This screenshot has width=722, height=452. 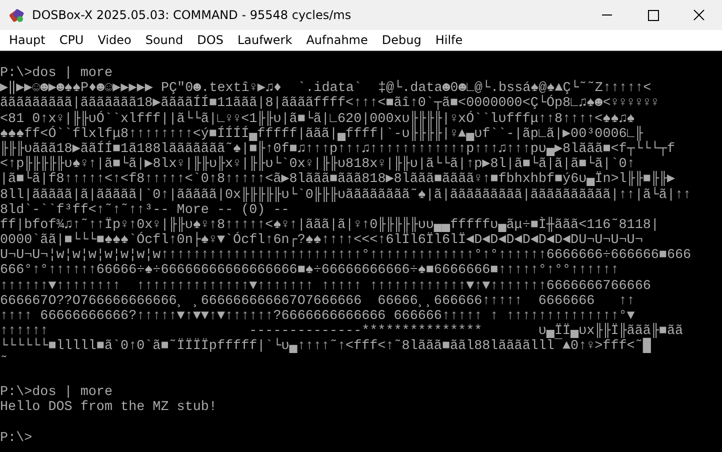 I want to click on menu-item: DOS, so click(x=210, y=40).